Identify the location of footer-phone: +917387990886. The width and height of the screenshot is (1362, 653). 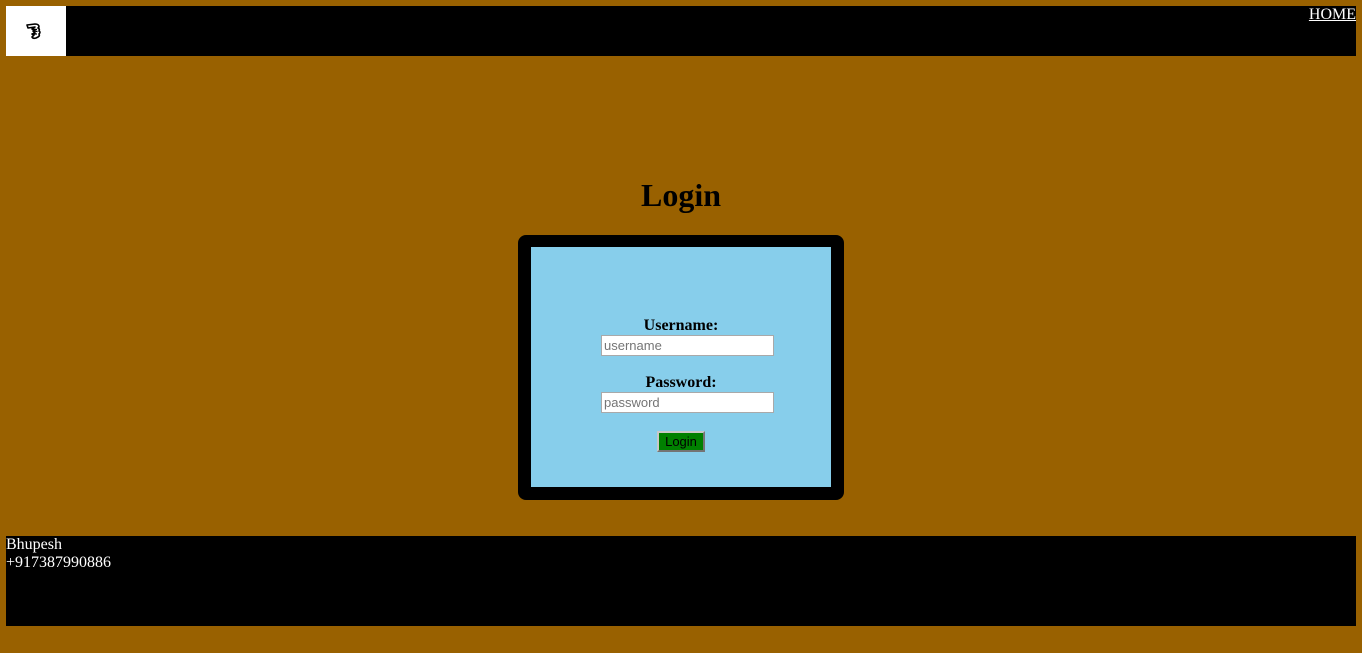
(59, 562).